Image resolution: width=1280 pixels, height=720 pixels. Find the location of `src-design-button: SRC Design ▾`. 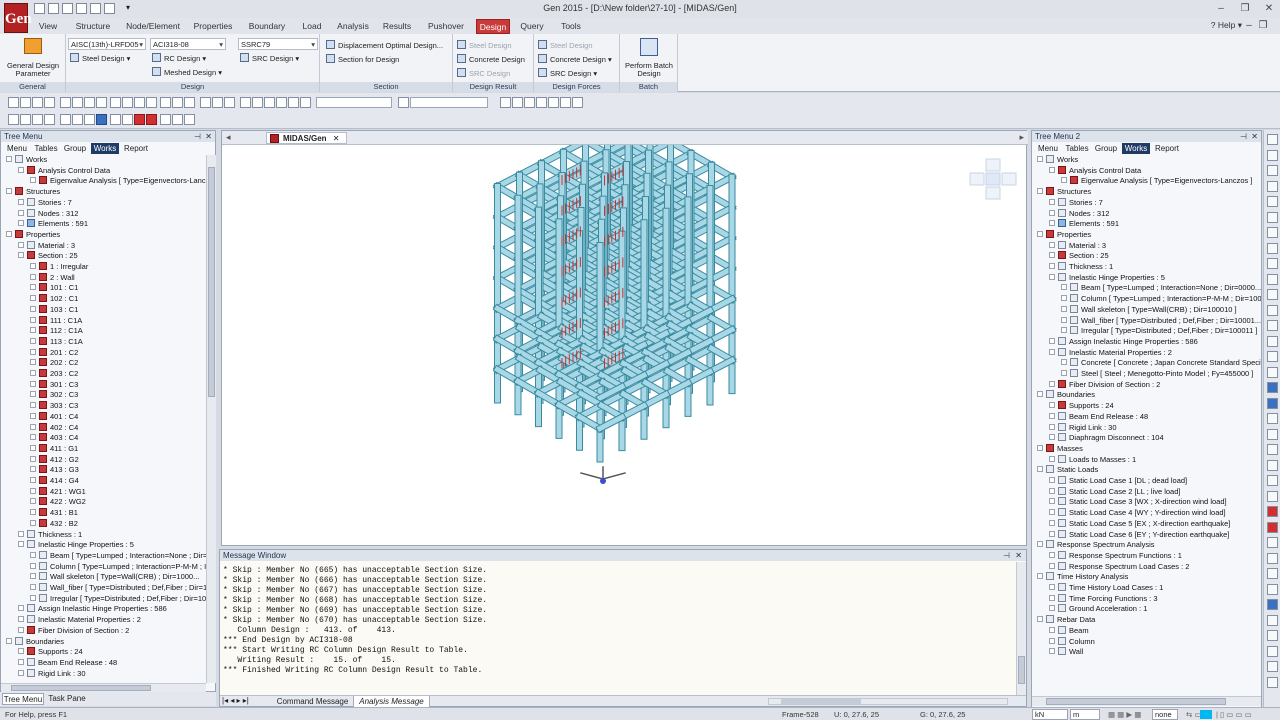

src-design-button: SRC Design ▾ is located at coordinates (269, 58).